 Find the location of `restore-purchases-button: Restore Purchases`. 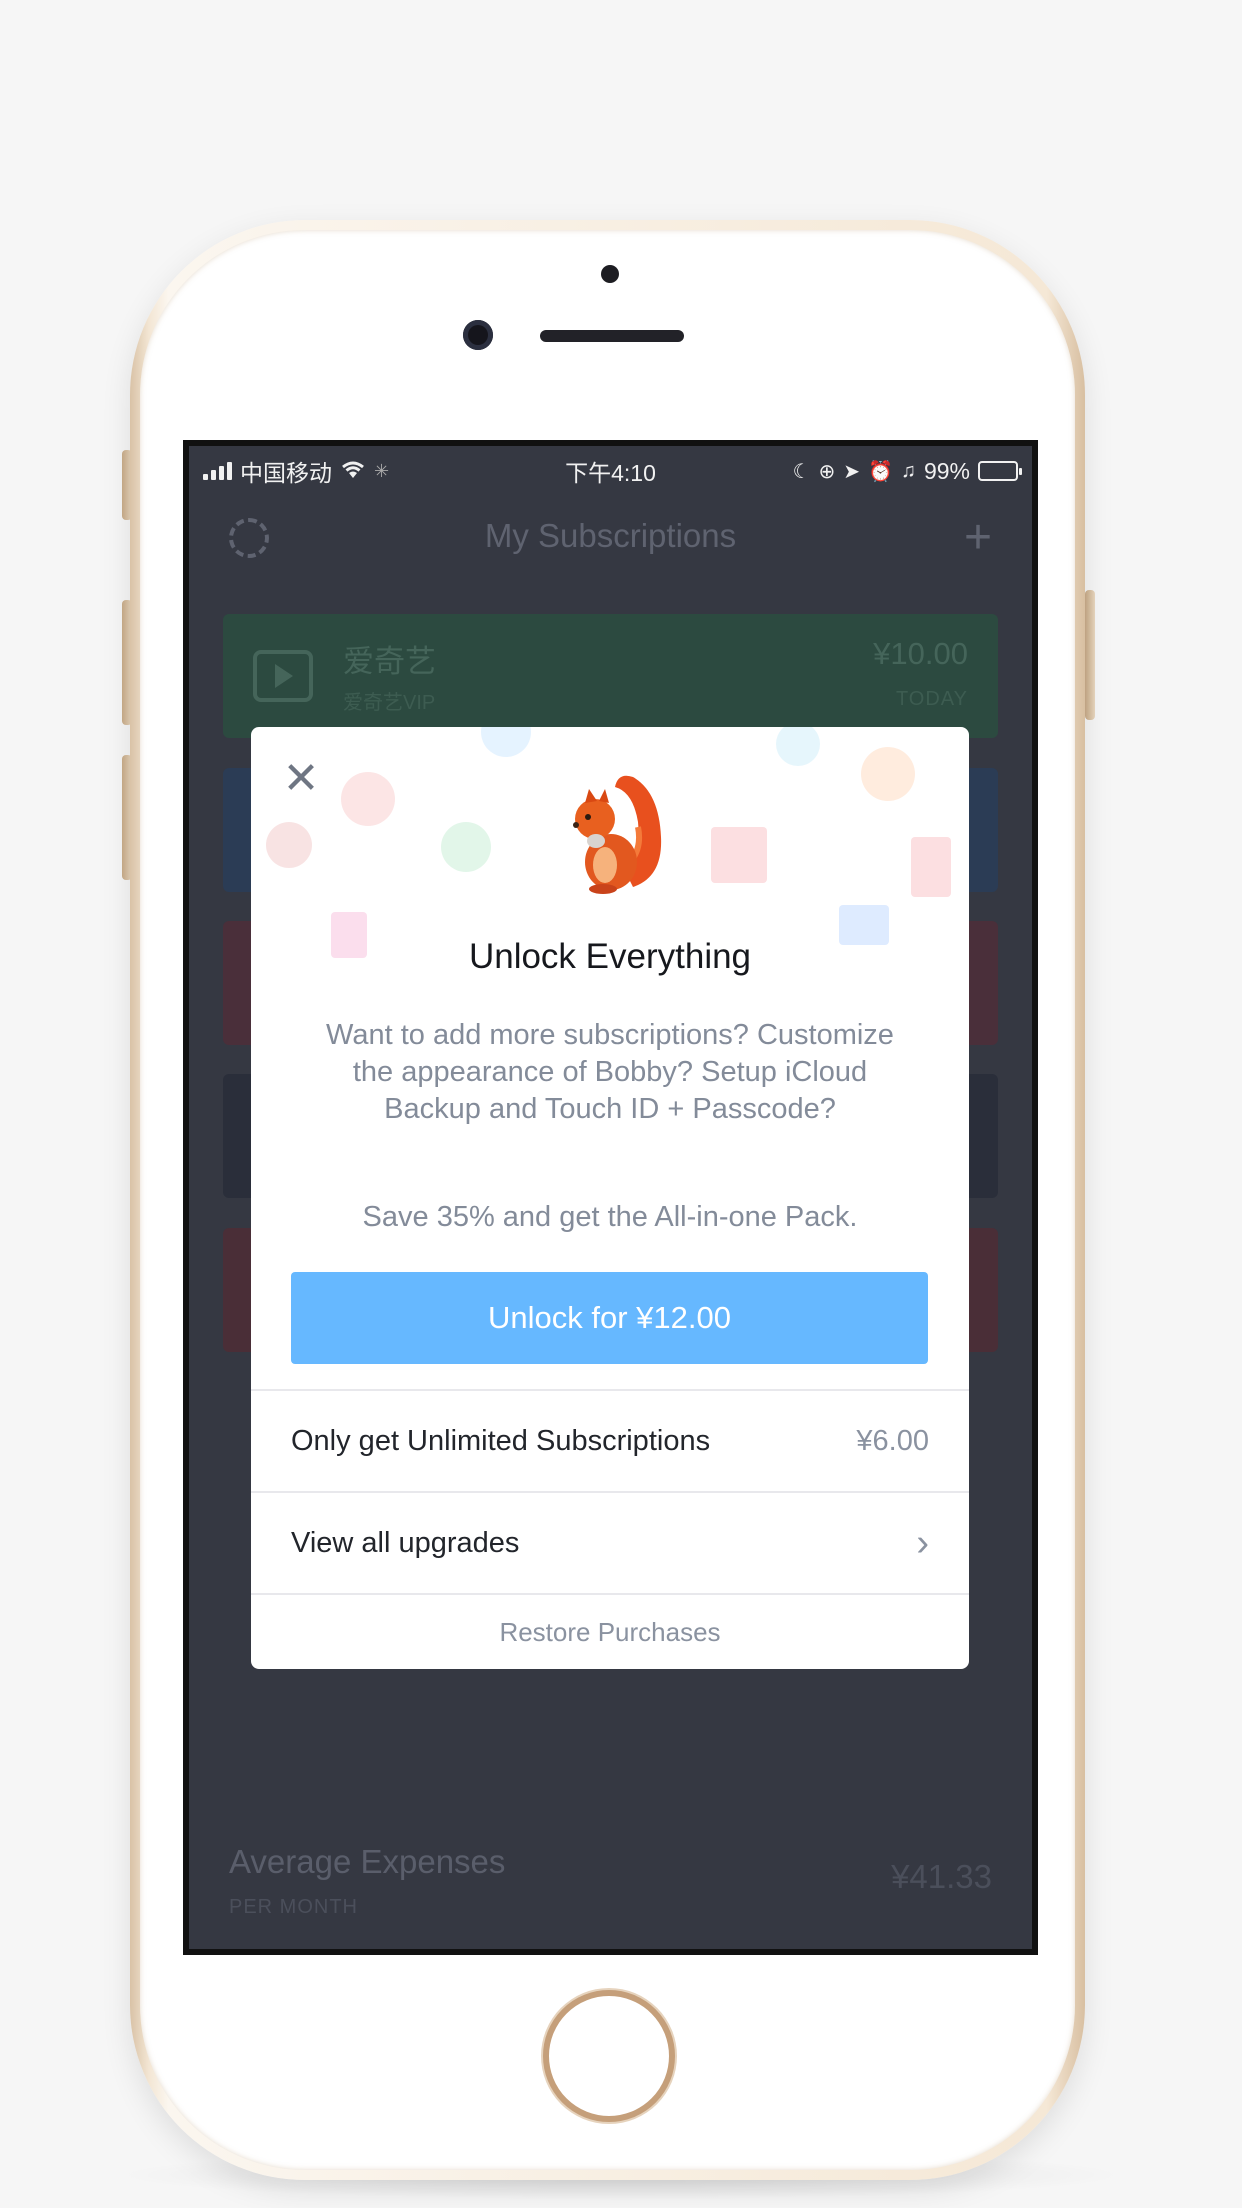

restore-purchases-button: Restore Purchases is located at coordinates (610, 1631).